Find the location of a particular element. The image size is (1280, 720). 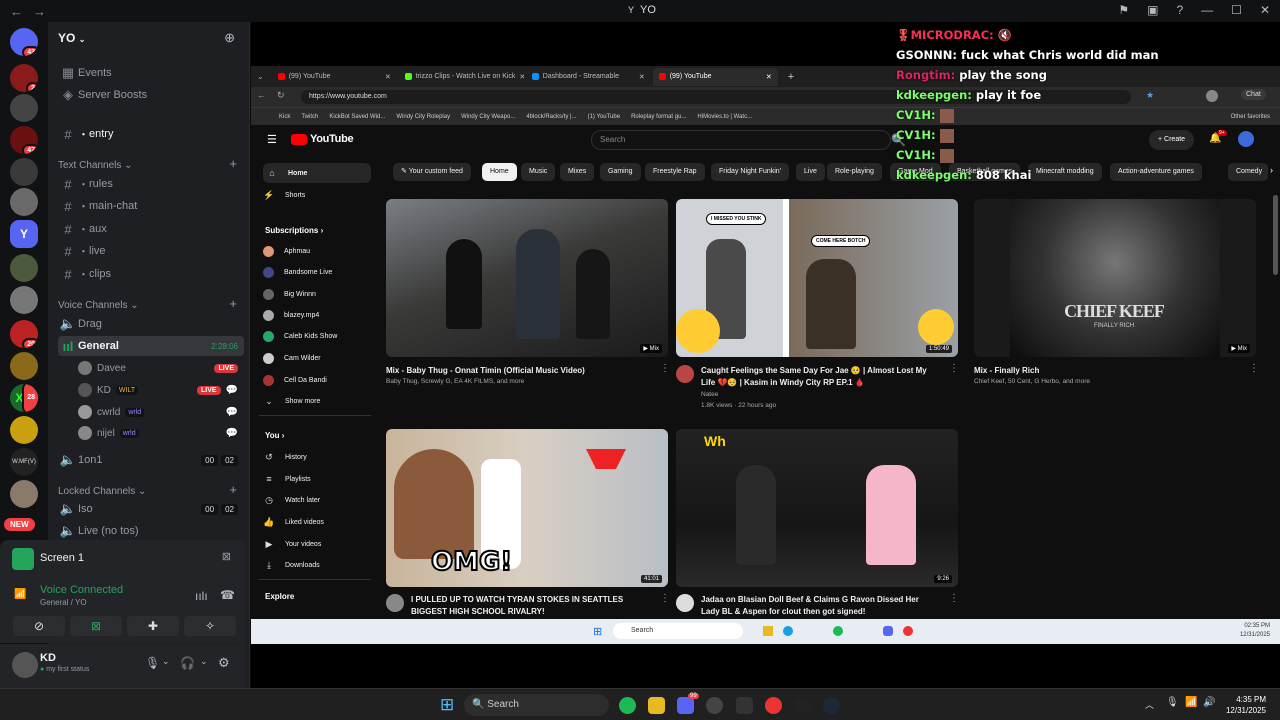

chip-comedy: Comedy is located at coordinates (1248, 172).